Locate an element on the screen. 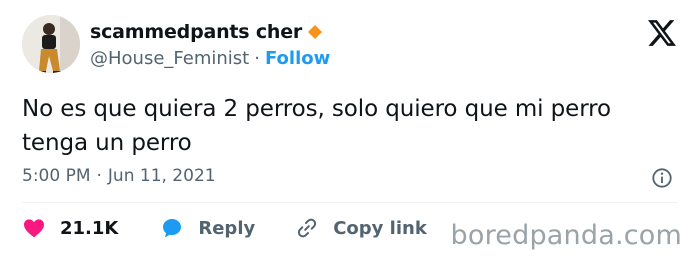 The image size is (700, 256). reply-button: Reply is located at coordinates (207, 228).